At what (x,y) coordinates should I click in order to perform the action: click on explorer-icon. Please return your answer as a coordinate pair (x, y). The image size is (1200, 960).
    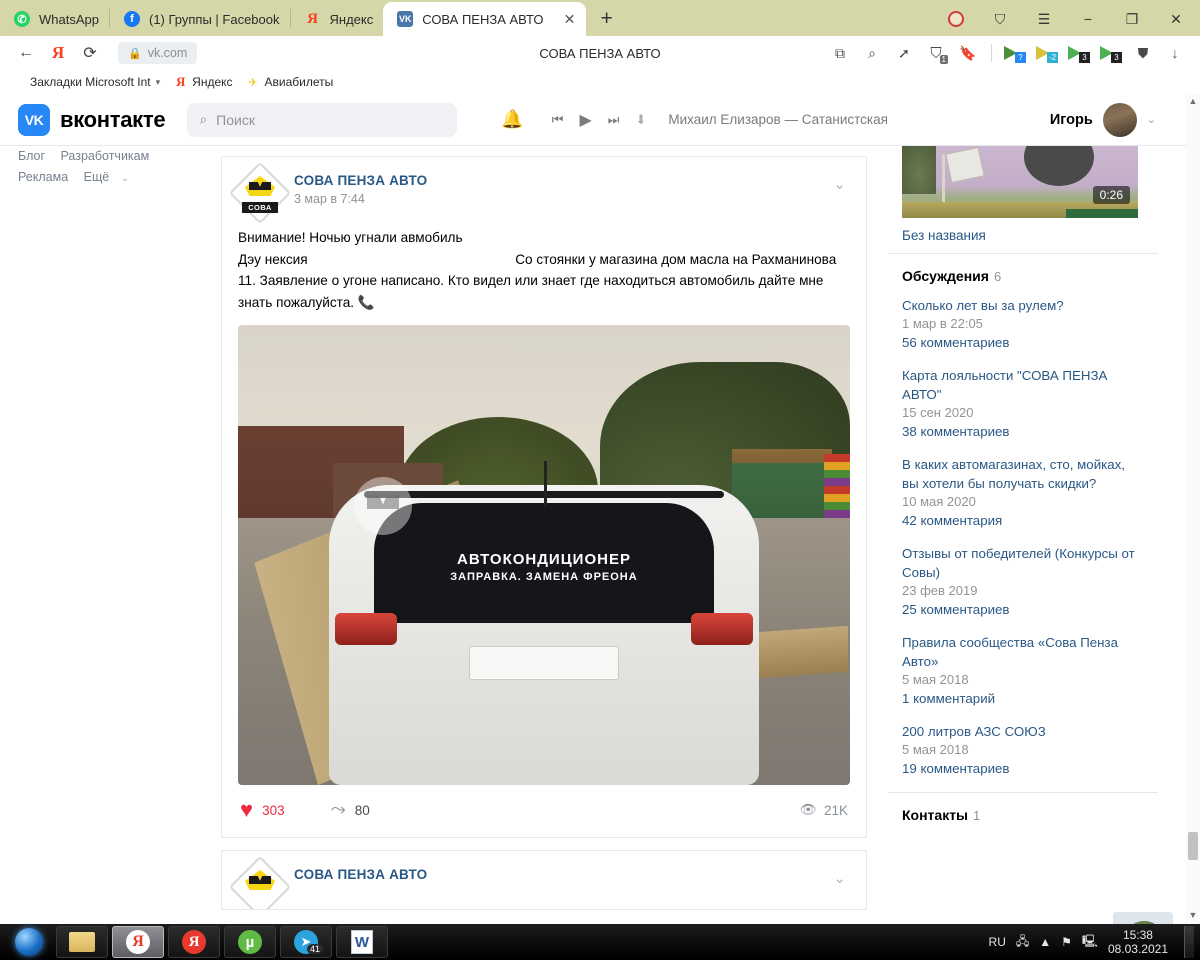
    Looking at the image, I should click on (82, 942).